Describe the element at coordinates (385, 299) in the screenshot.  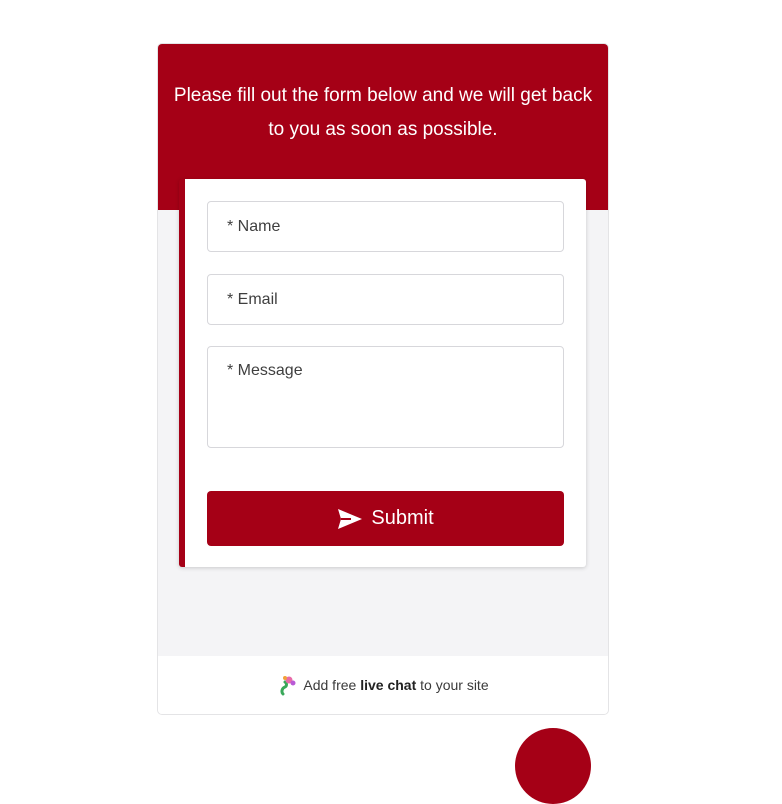
I see `email-field` at that location.